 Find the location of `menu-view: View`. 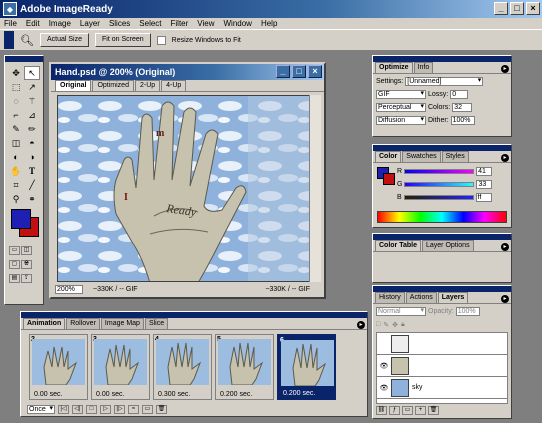

menu-view: View is located at coordinates (205, 23).